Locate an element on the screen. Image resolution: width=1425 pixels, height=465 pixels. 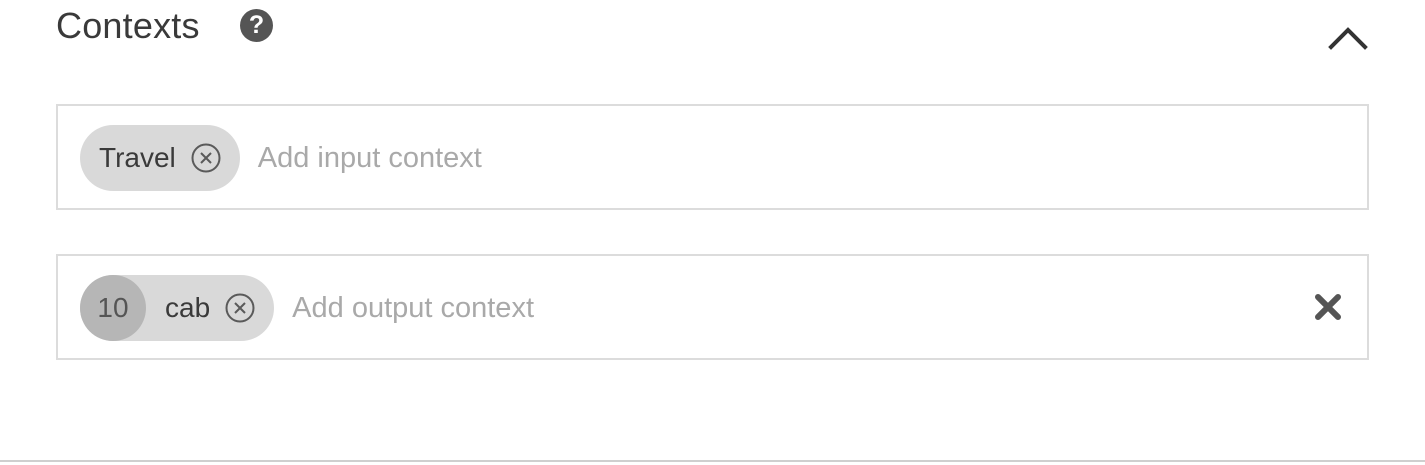
chip-label: Travel is located at coordinates (137, 157).